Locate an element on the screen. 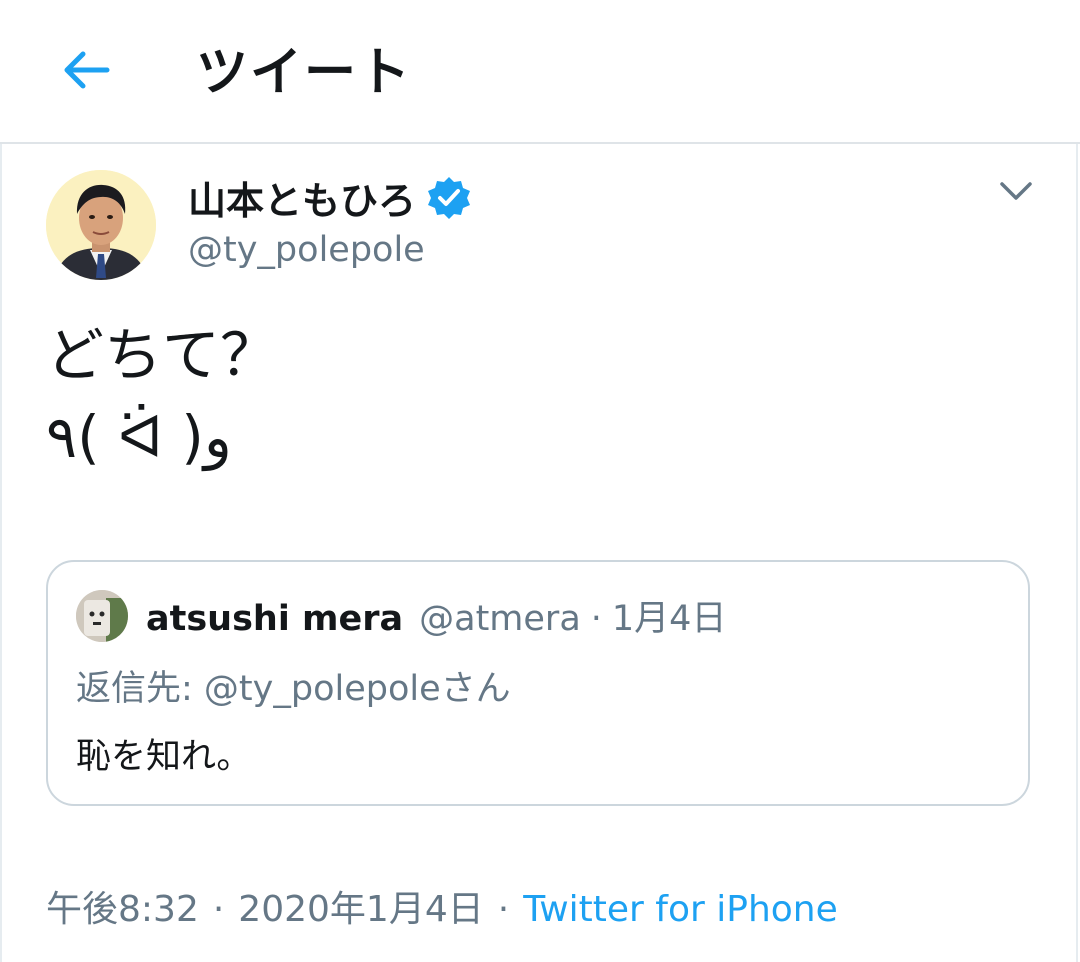 The width and height of the screenshot is (1080, 962). quoted-author-avatar is located at coordinates (102, 616).